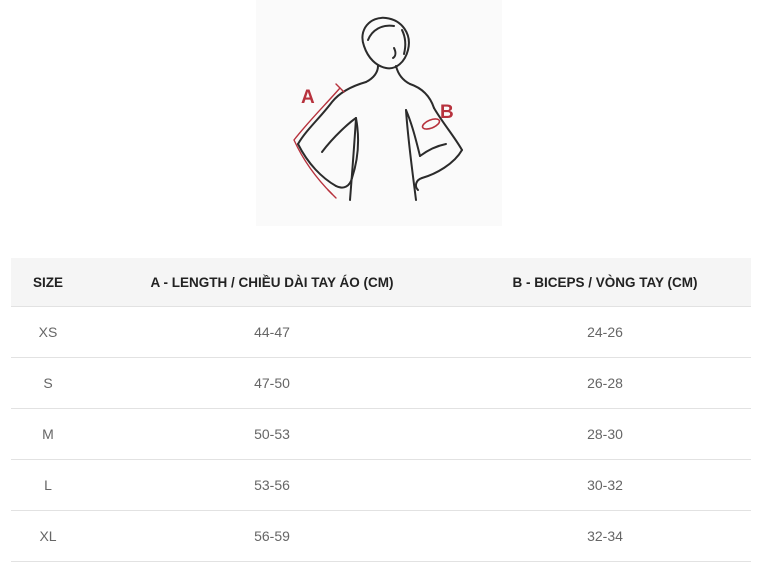 The width and height of the screenshot is (777, 563). What do you see at coordinates (48, 383) in the screenshot?
I see `cell-size: S` at bounding box center [48, 383].